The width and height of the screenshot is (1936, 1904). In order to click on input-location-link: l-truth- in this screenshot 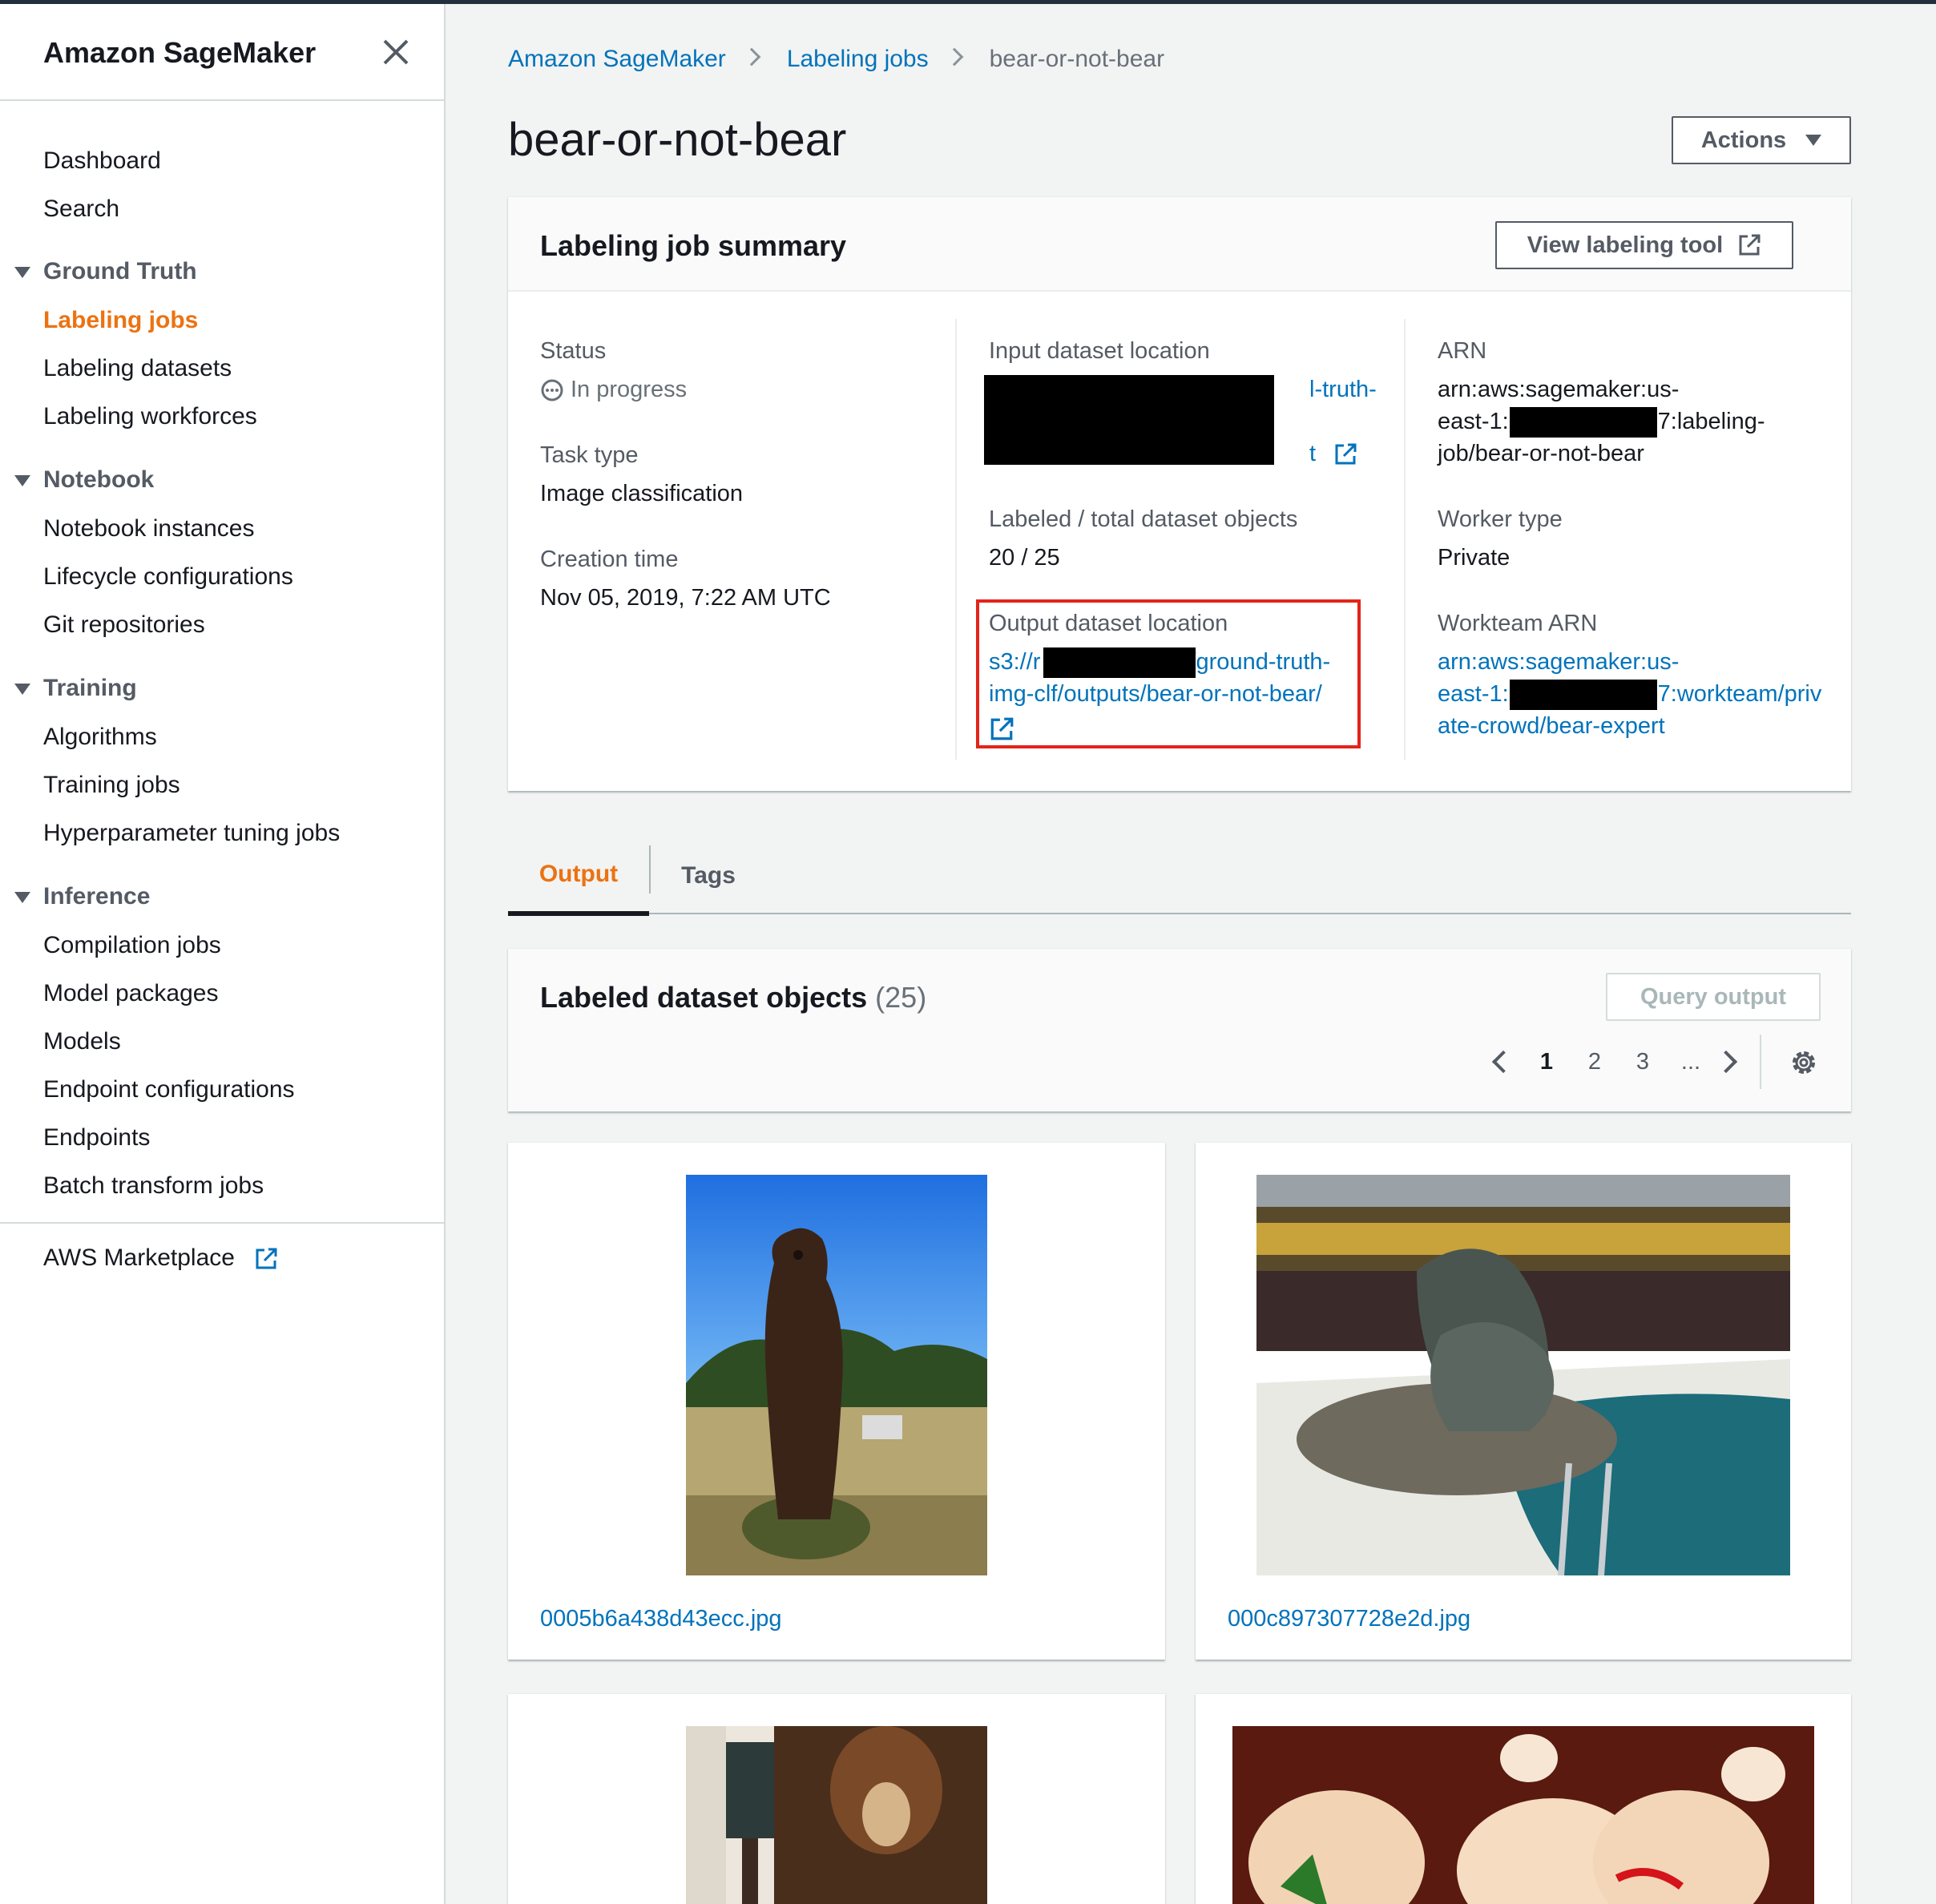, I will do `click(1343, 389)`.